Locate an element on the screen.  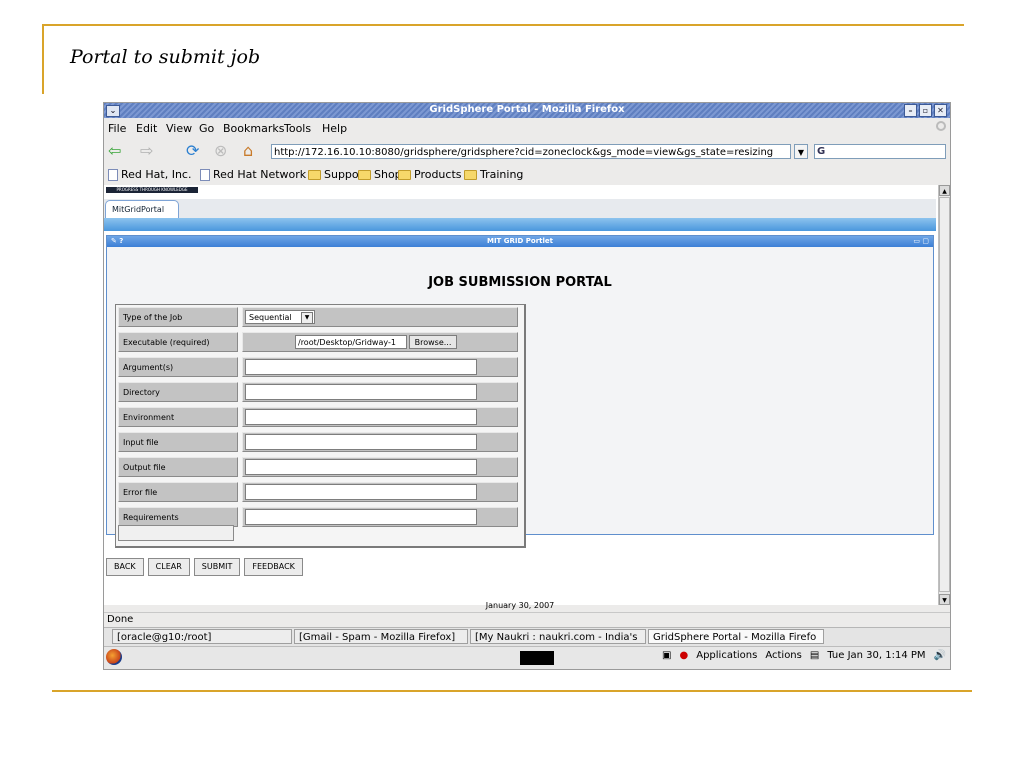
environment-cell is located at coordinates (380, 417).